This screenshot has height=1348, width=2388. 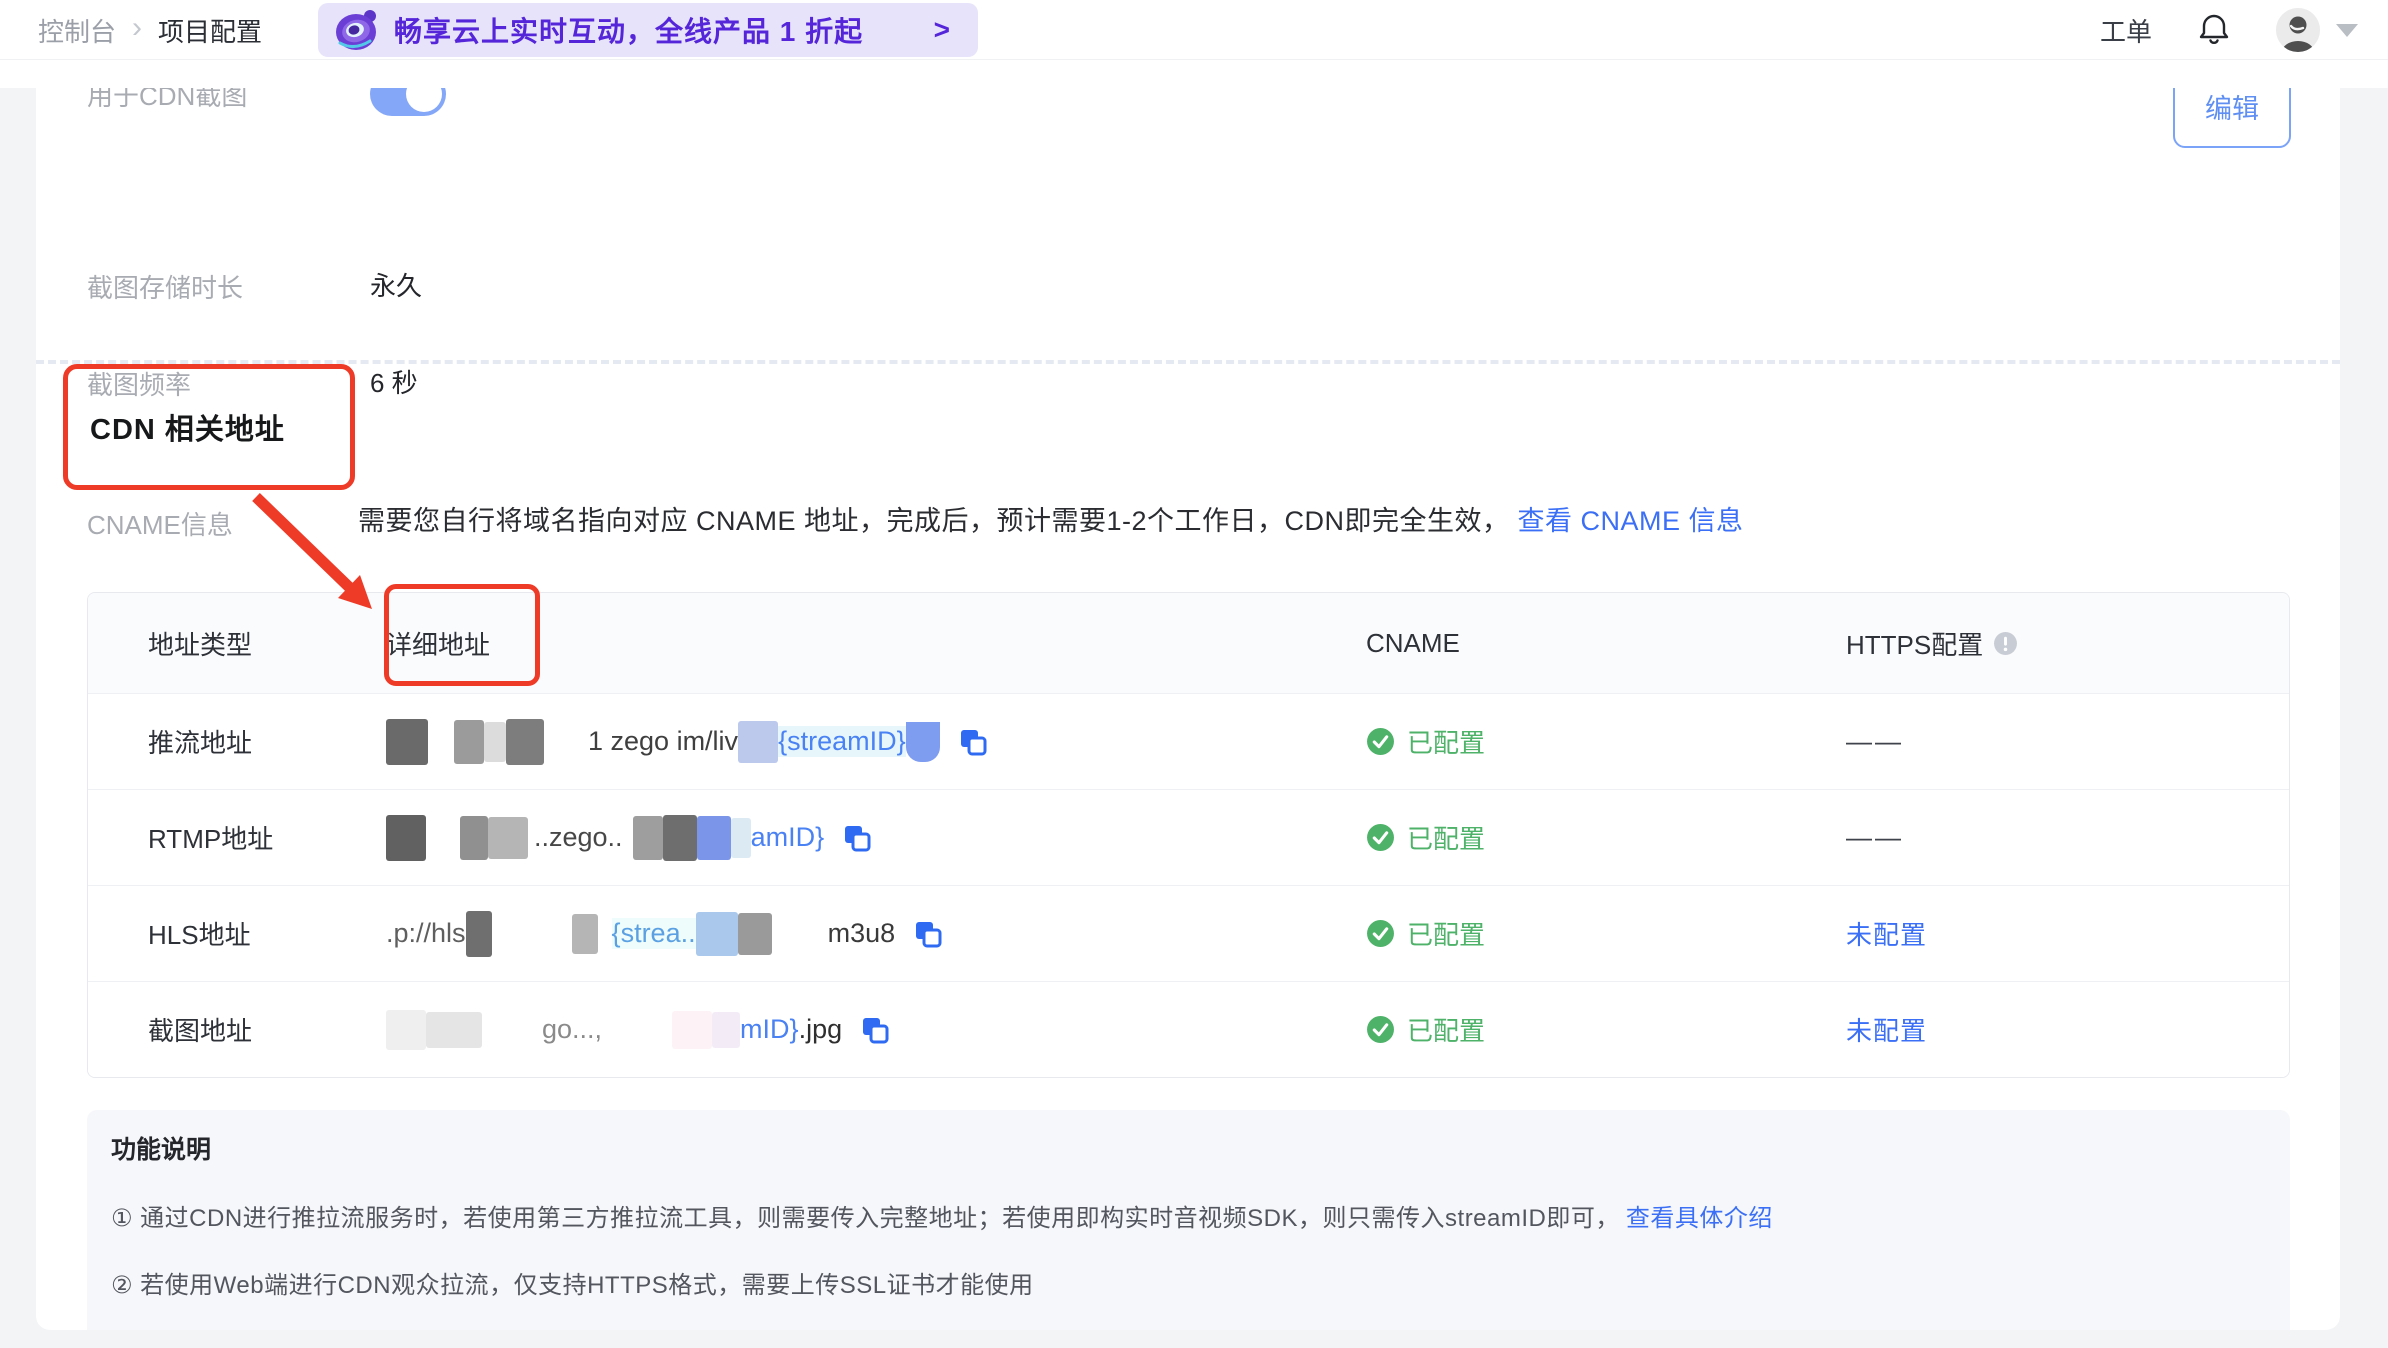 I want to click on address-type: RTMP地址, so click(x=211, y=839).